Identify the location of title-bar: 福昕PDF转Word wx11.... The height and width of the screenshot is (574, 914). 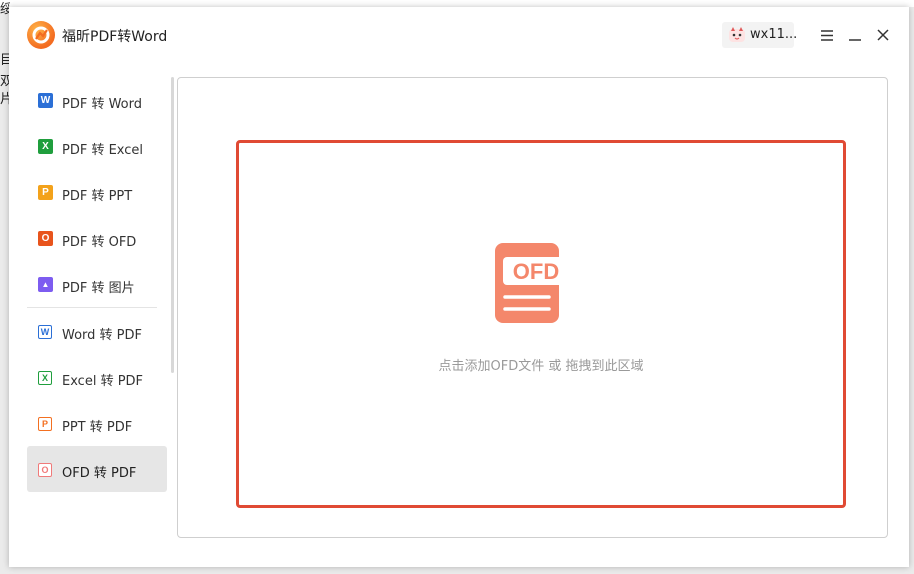
(459, 36).